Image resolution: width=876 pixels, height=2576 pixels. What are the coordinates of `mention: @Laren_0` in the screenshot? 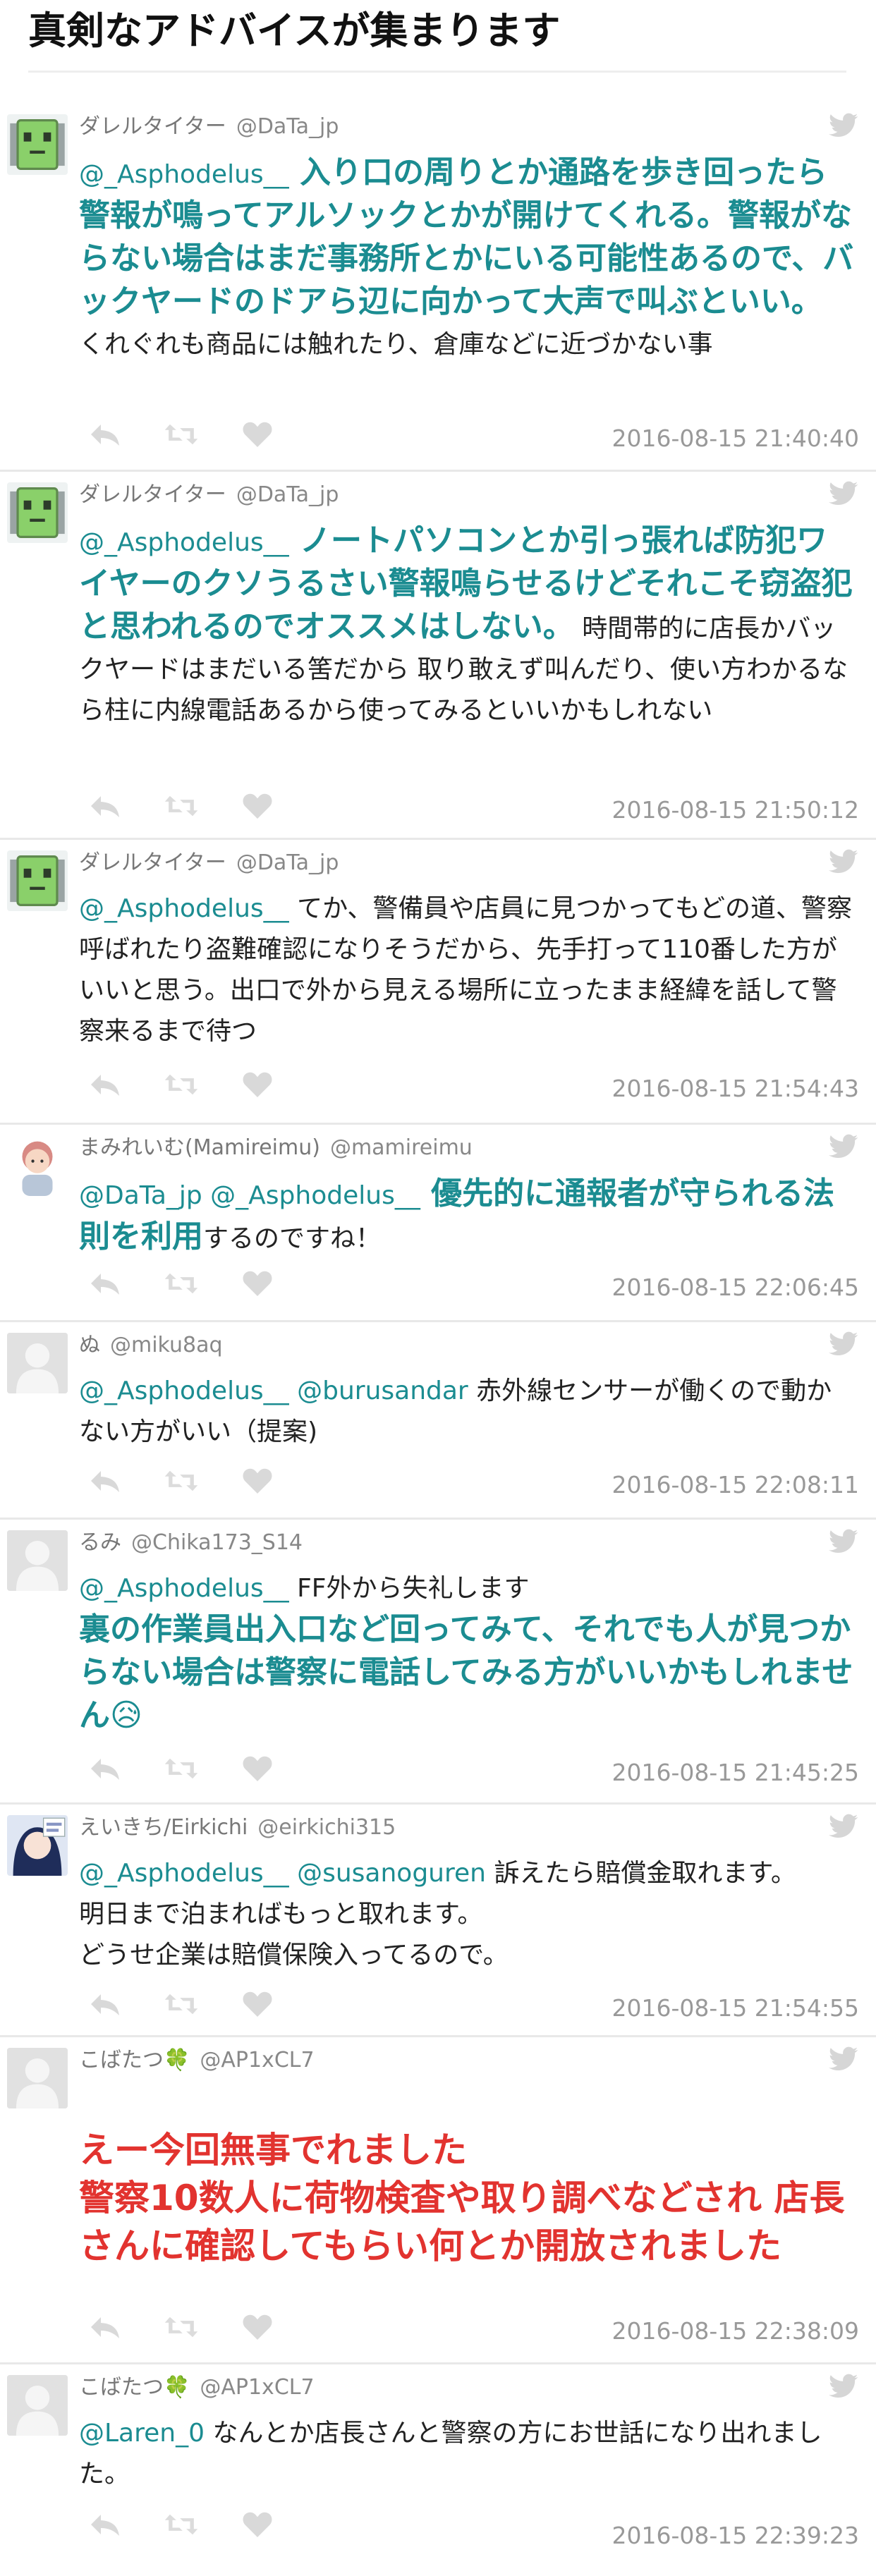 It's located at (142, 2434).